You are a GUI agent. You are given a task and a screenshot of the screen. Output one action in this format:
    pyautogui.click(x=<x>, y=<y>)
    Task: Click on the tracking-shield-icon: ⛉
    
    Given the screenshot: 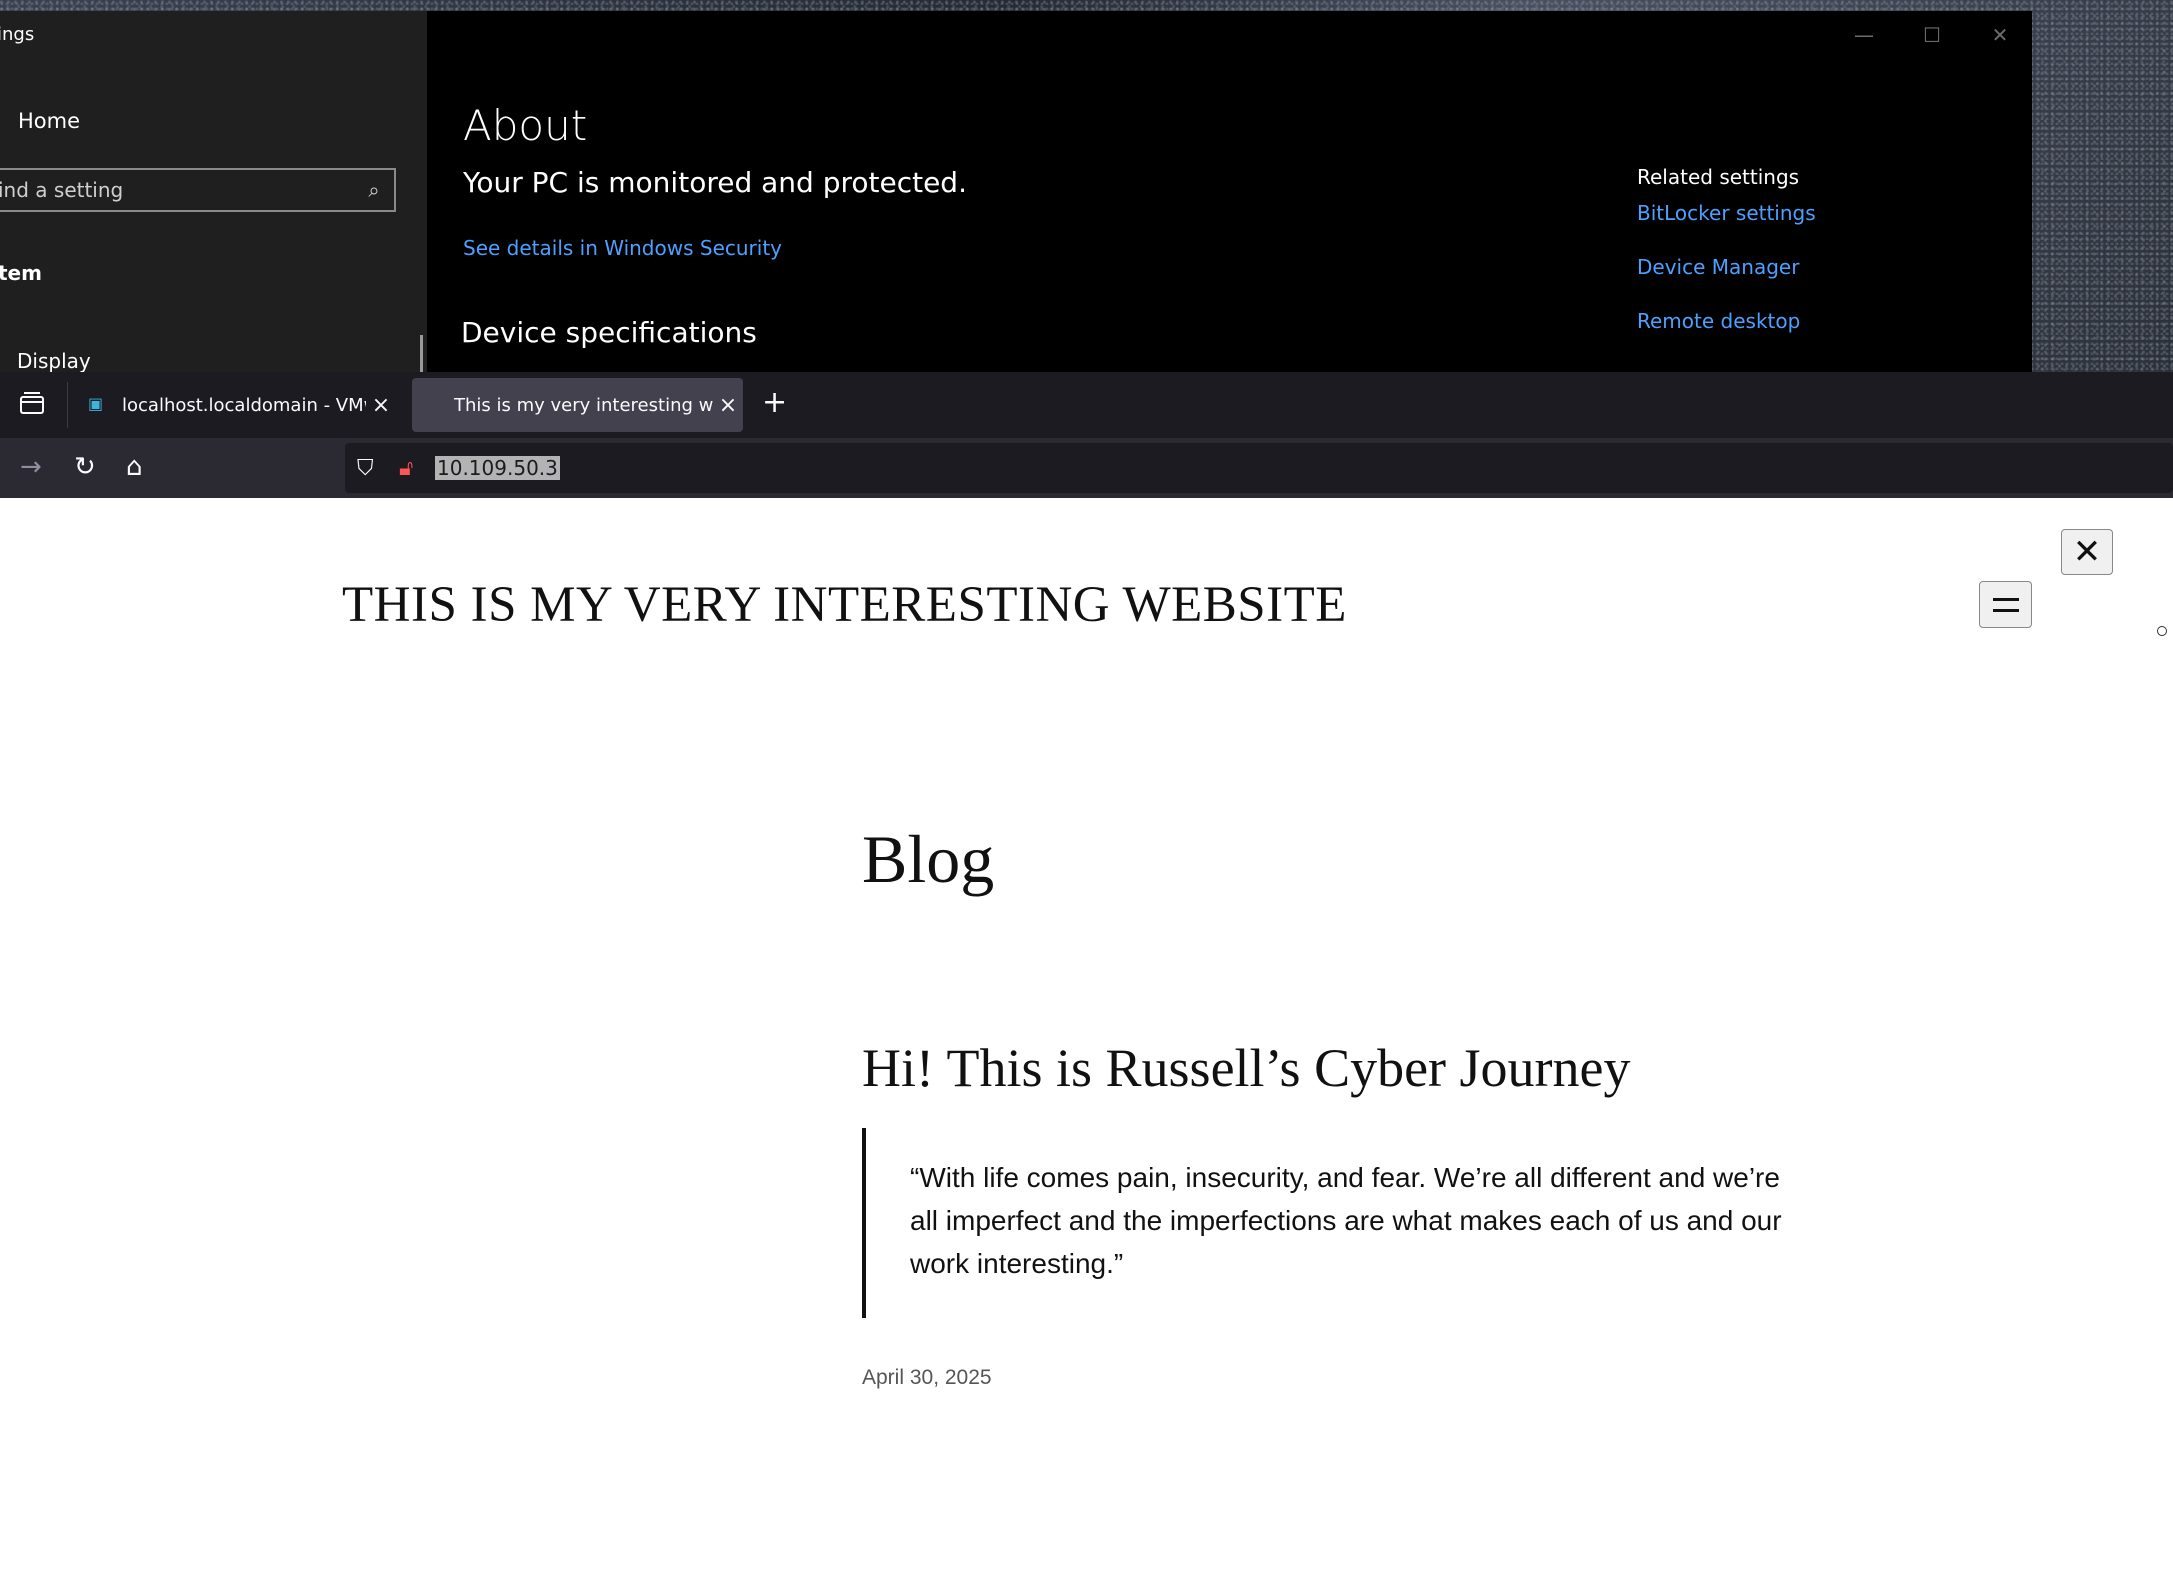 What is the action you would take?
    pyautogui.click(x=372, y=468)
    